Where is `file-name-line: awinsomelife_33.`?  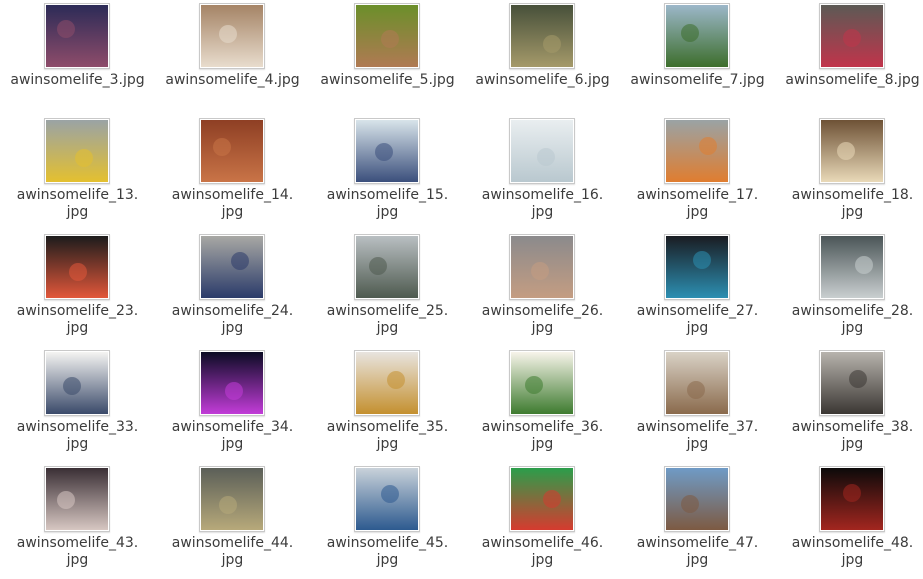
file-name-line: awinsomelife_33. is located at coordinates (77, 427).